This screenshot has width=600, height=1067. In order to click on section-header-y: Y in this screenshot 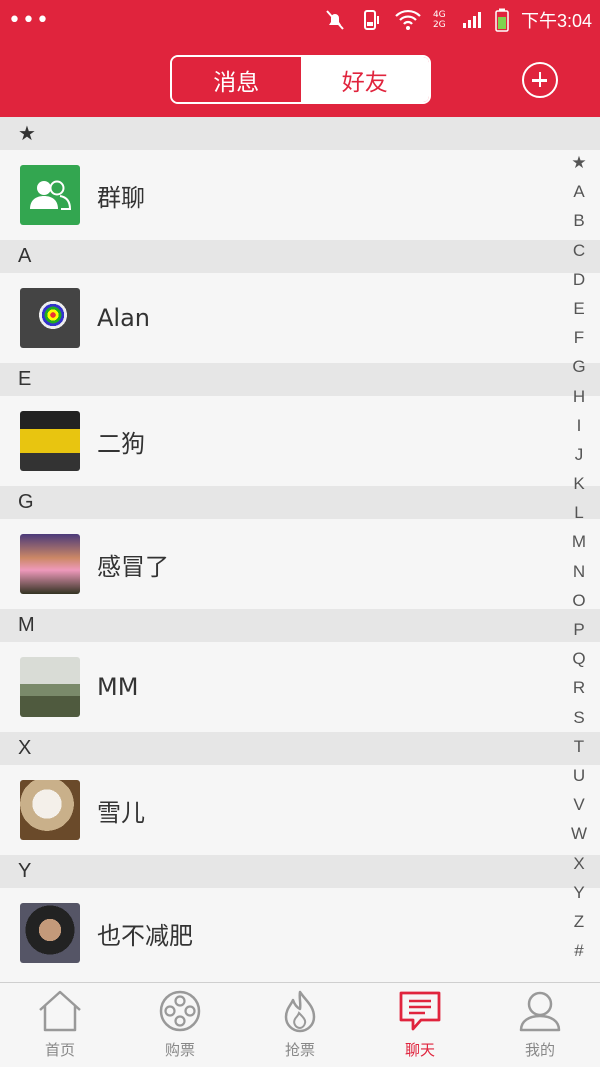, I will do `click(300, 871)`.